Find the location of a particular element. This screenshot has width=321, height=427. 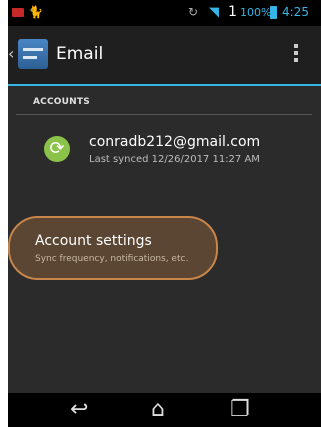

overflow-menu-icon is located at coordinates (296, 54).